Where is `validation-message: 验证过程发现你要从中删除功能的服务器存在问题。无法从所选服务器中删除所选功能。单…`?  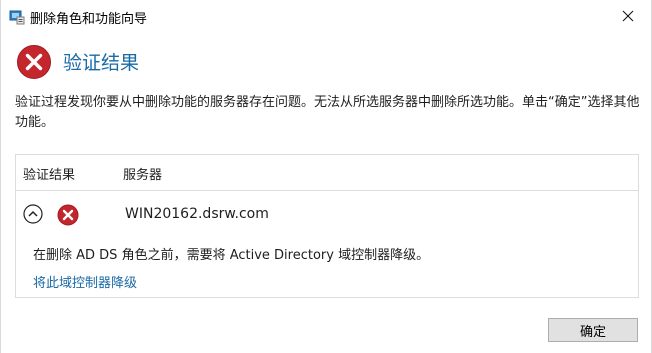
validation-message: 验证过程发现你要从中删除功能的服务器存在问题。无法从所选服务器中删除所选功能。单… is located at coordinates (327, 112).